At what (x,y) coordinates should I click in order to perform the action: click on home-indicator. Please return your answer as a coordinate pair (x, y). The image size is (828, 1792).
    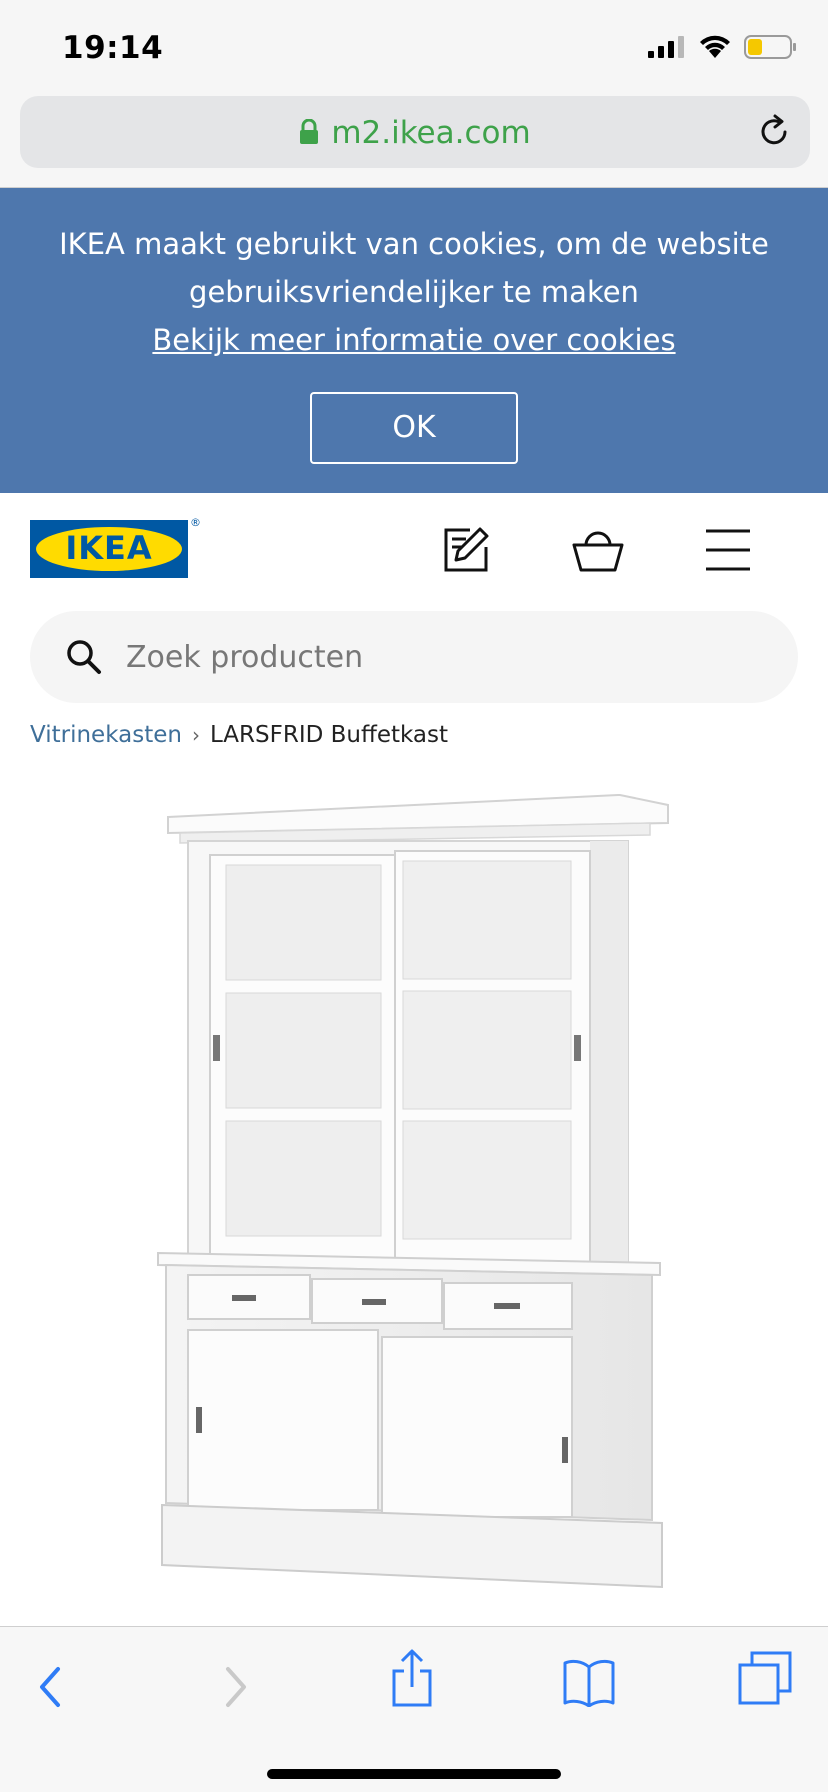
    Looking at the image, I should click on (414, 1774).